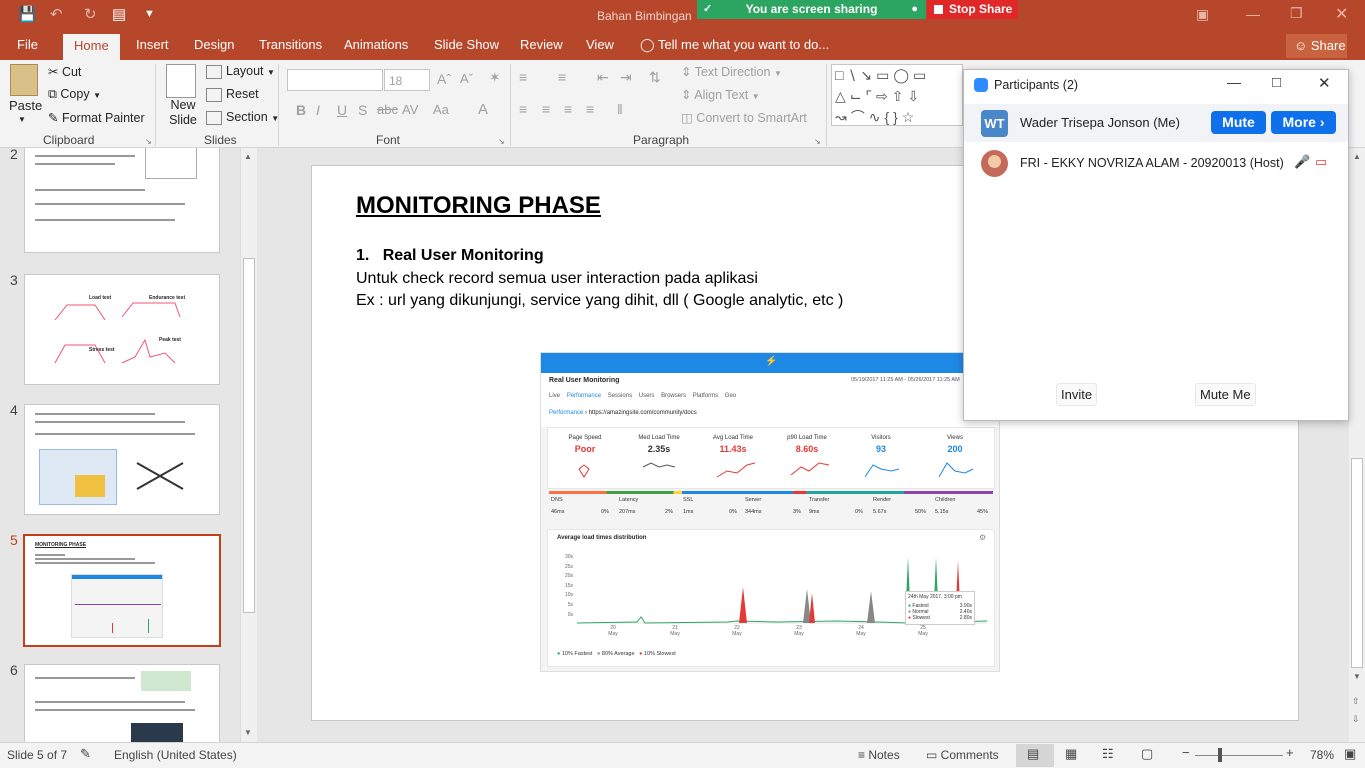  What do you see at coordinates (90, 14) in the screenshot?
I see `redo-icon: ↻` at bounding box center [90, 14].